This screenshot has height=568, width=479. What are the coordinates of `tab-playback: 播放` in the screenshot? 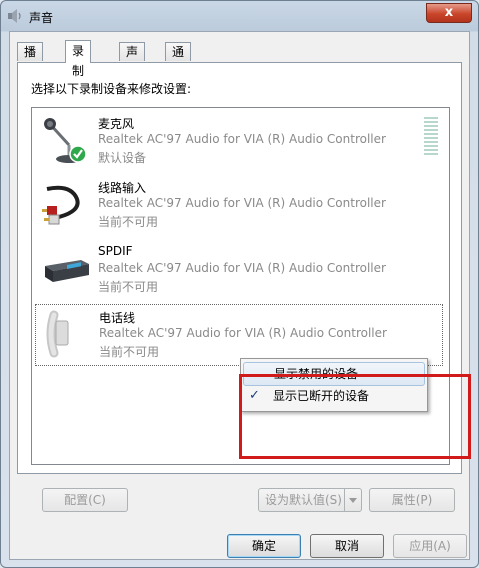 It's located at (30, 59).